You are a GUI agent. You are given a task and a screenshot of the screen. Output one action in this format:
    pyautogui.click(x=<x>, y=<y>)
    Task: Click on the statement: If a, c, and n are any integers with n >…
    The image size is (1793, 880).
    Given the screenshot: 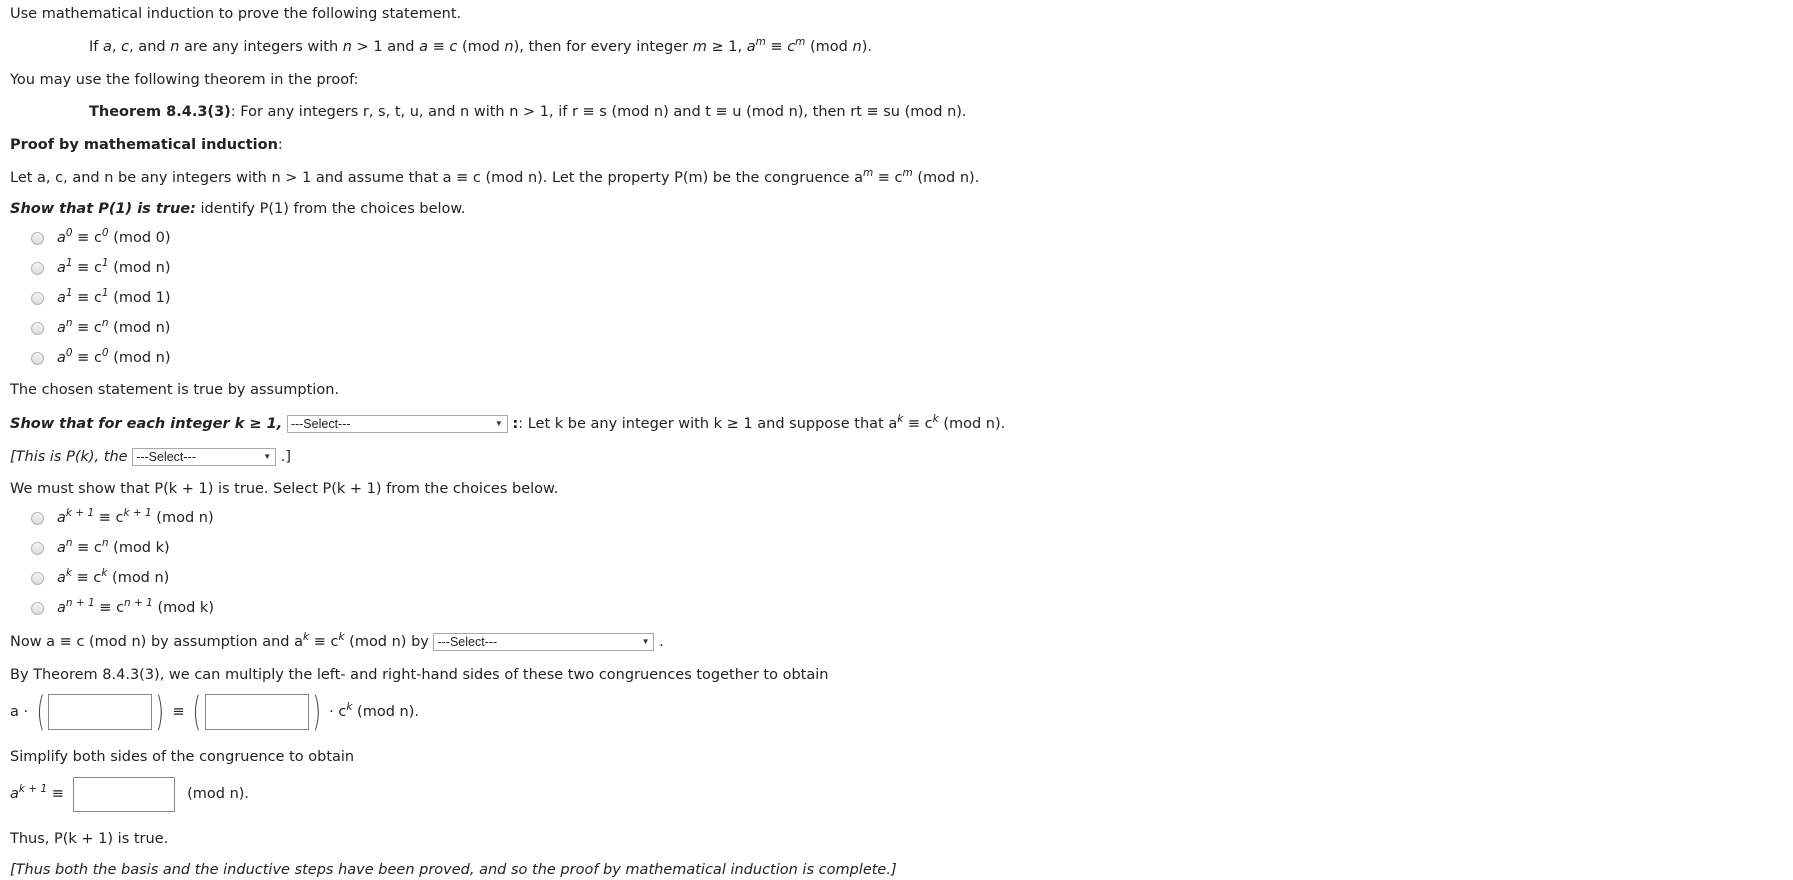 What is the action you would take?
    pyautogui.click(x=480, y=45)
    